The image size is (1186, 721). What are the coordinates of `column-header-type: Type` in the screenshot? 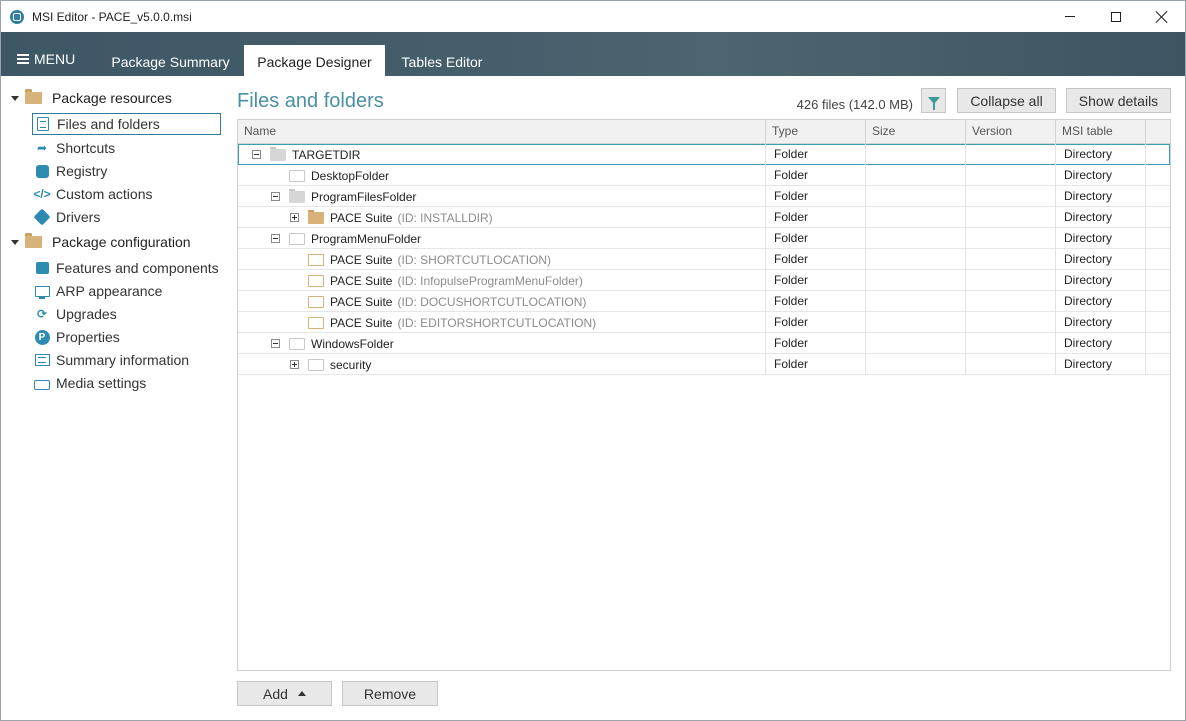 It's located at (816, 131).